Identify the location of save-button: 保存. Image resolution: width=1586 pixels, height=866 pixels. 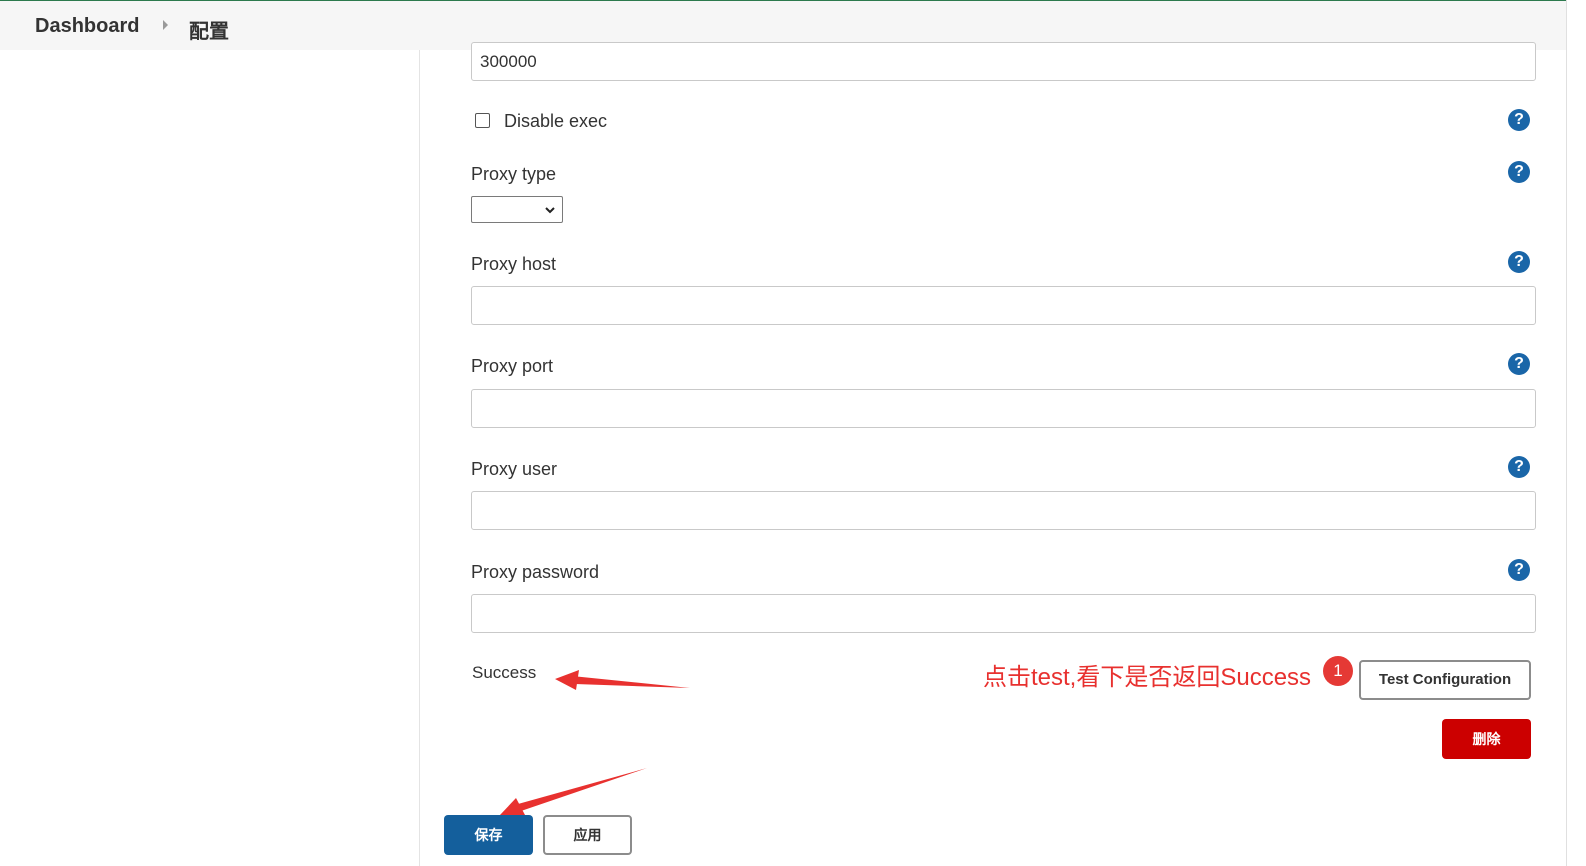
(488, 835).